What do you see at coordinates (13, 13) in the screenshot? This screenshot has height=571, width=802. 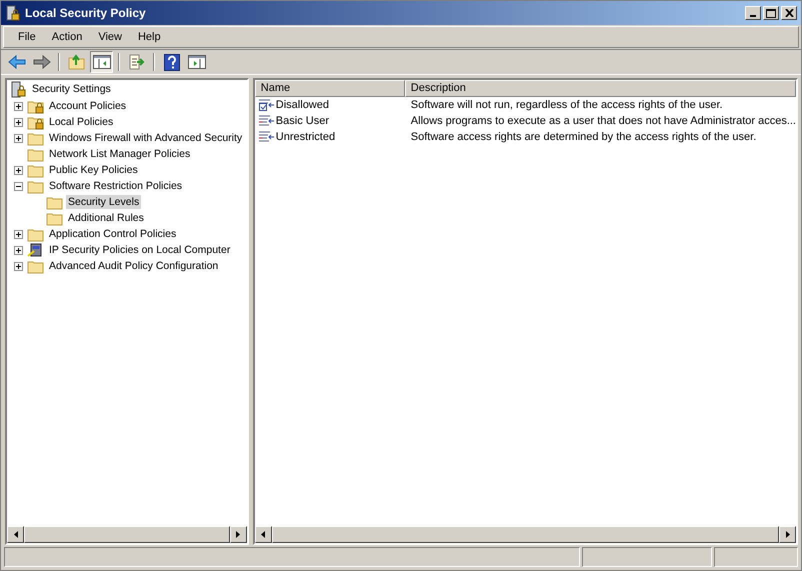 I see `security-policy-icon` at bounding box center [13, 13].